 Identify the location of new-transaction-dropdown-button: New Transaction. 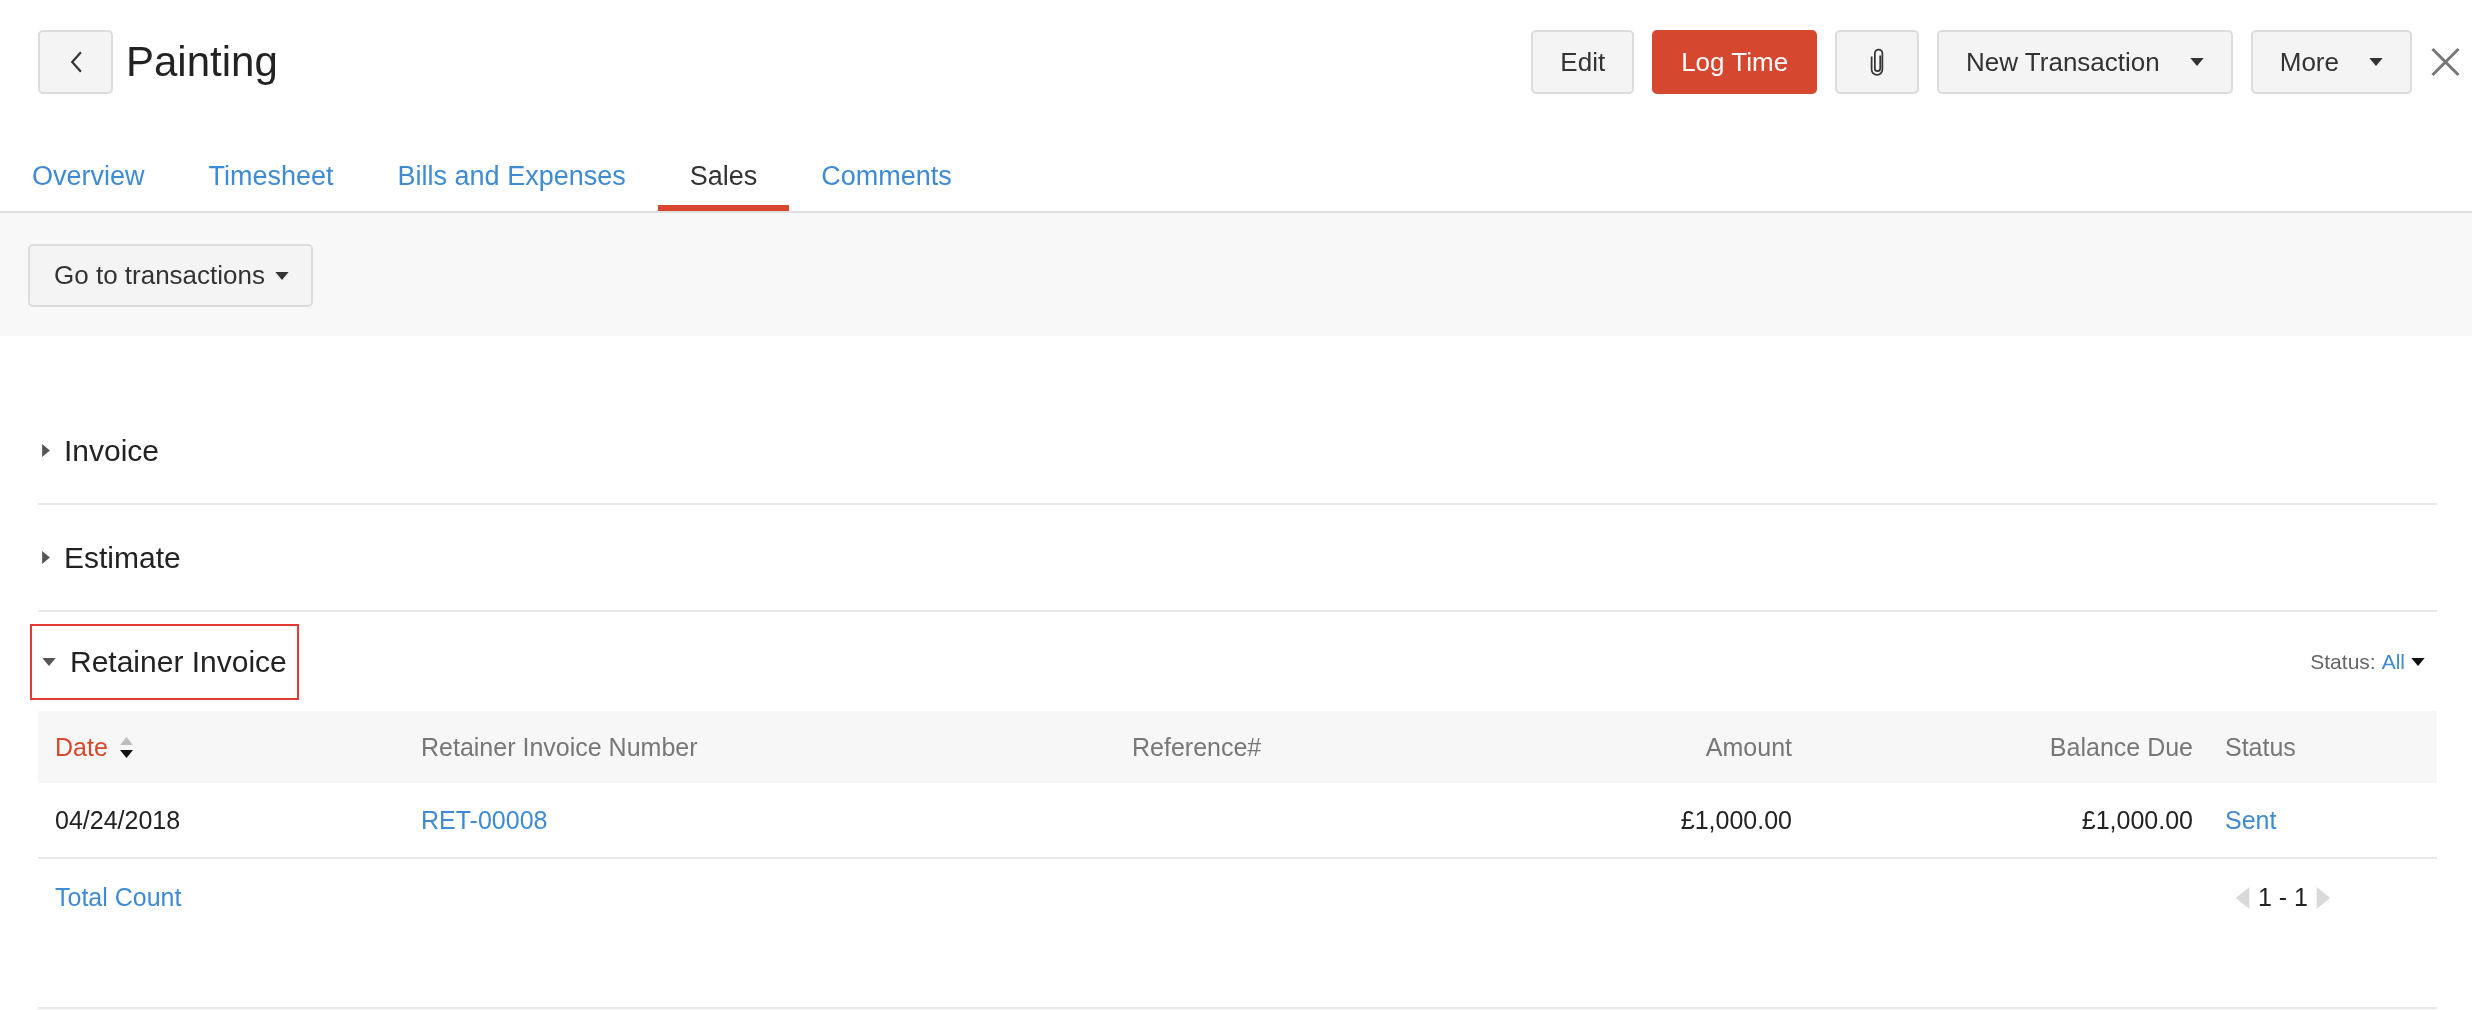
(2085, 62).